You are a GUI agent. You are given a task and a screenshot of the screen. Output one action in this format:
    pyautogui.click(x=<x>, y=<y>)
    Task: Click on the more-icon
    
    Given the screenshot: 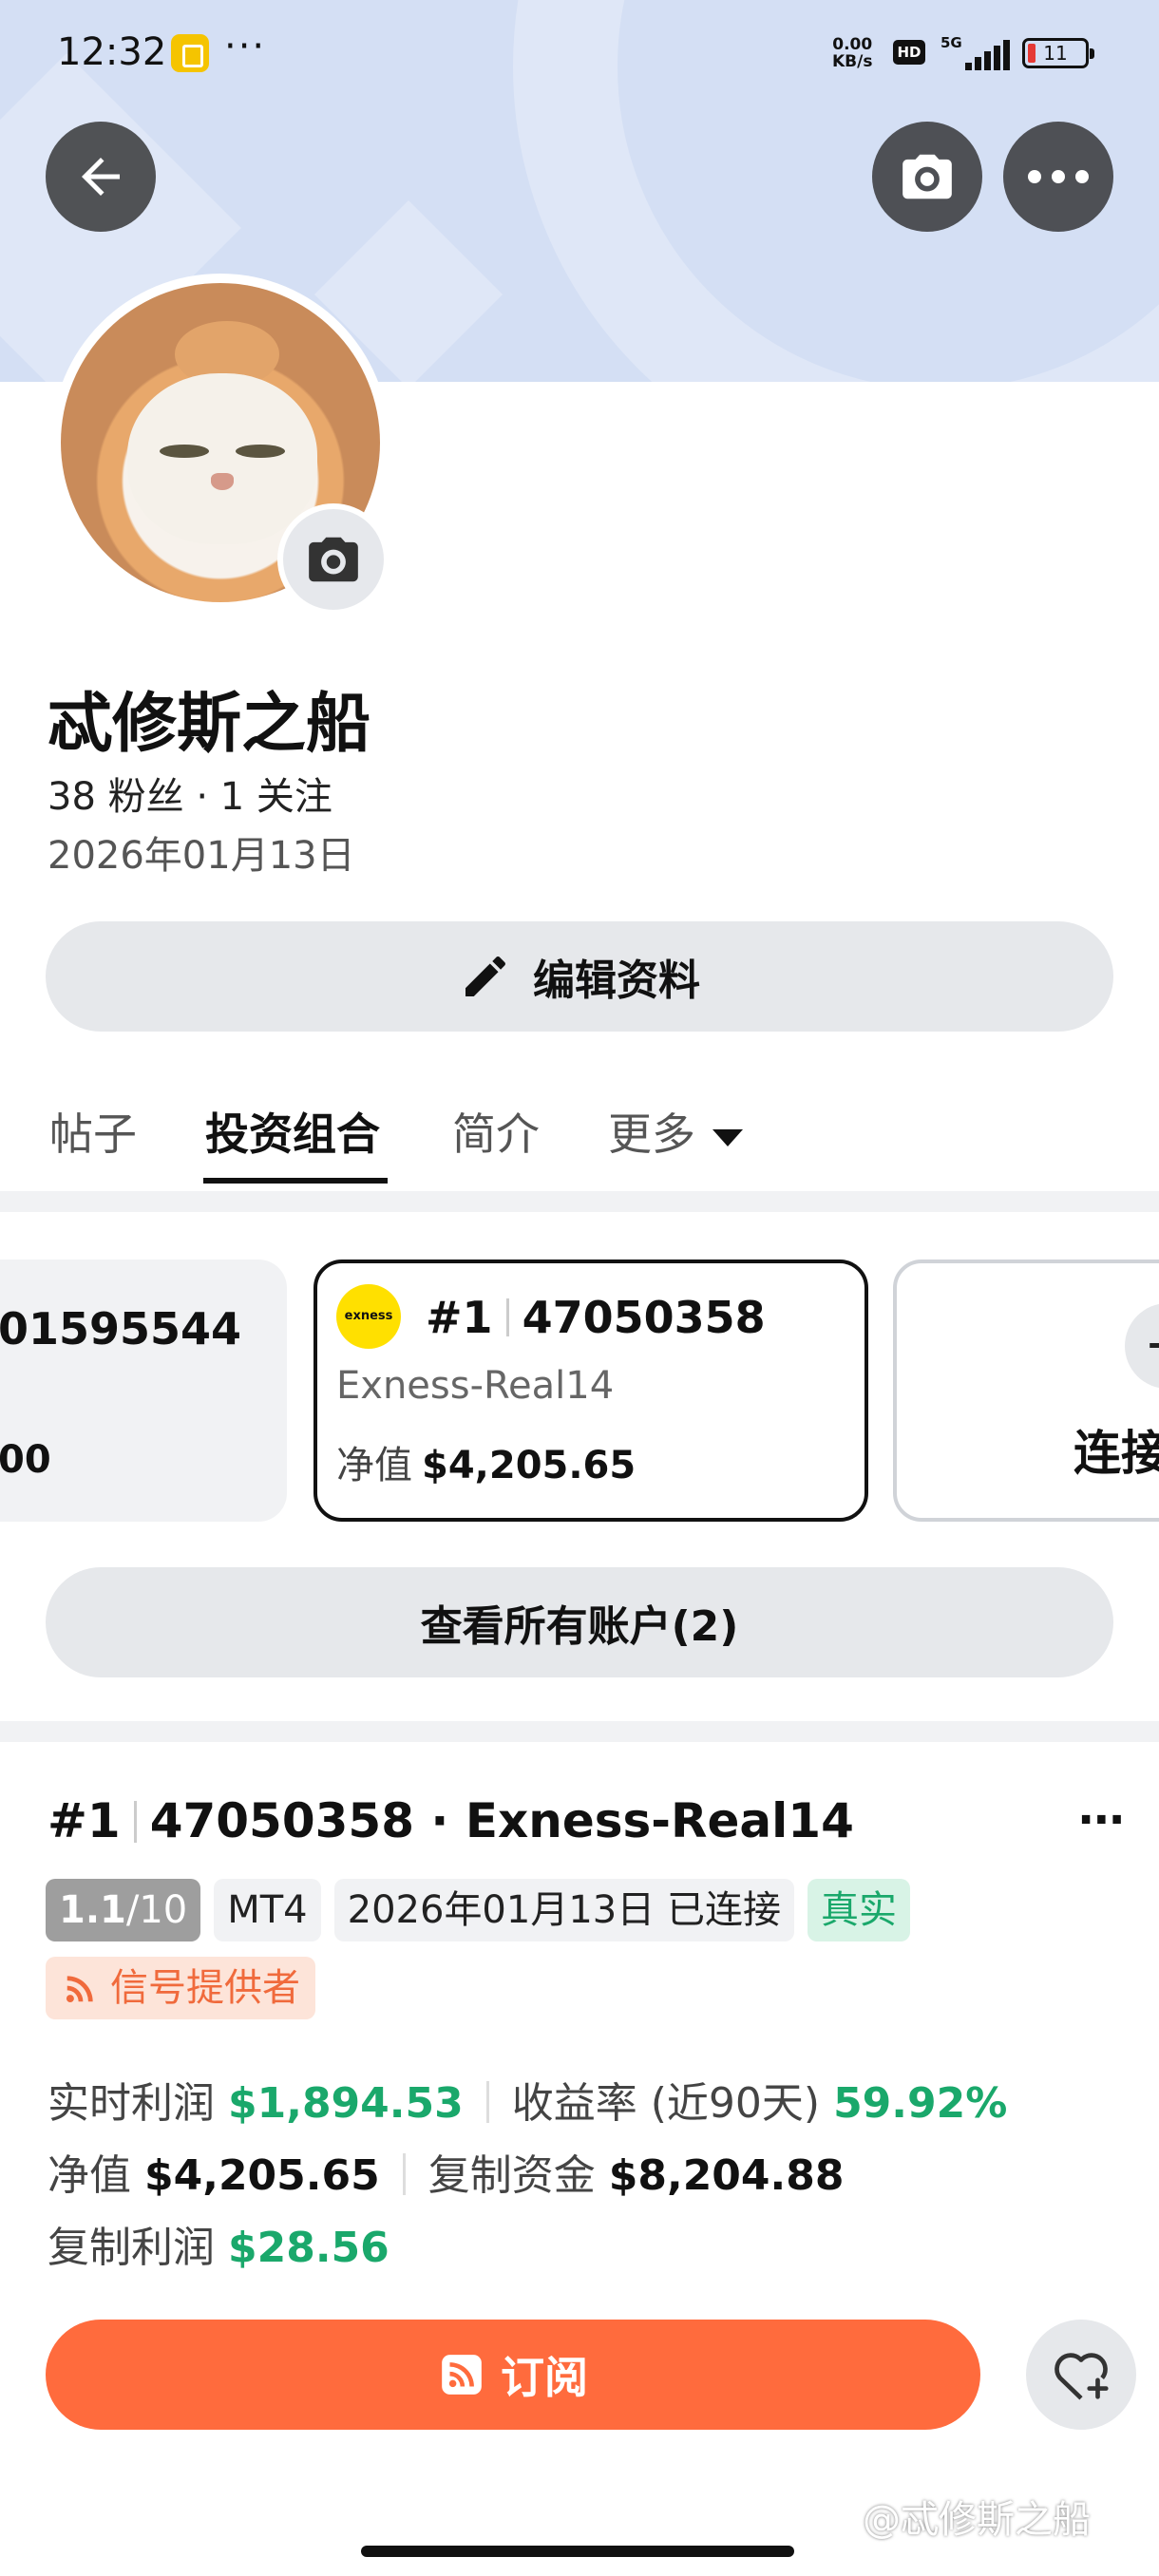 What is the action you would take?
    pyautogui.click(x=1058, y=176)
    